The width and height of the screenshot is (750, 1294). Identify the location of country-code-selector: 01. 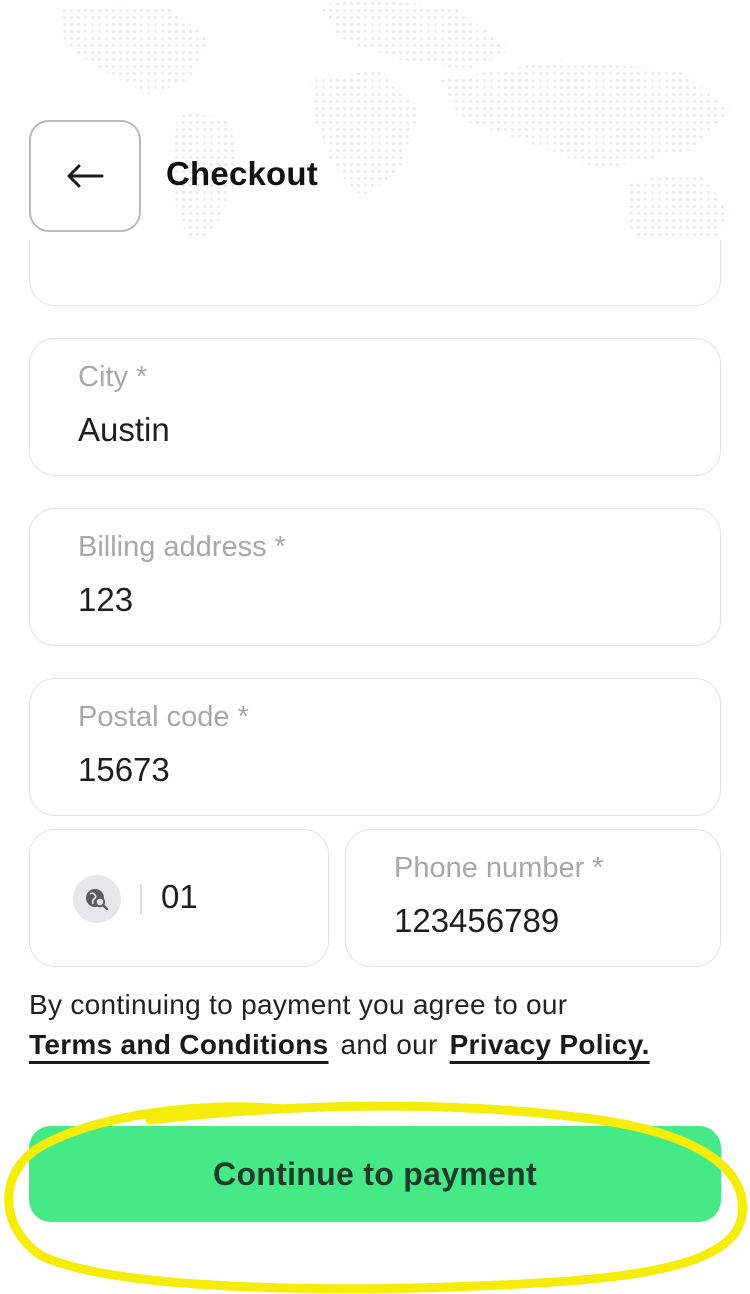
(179, 898).